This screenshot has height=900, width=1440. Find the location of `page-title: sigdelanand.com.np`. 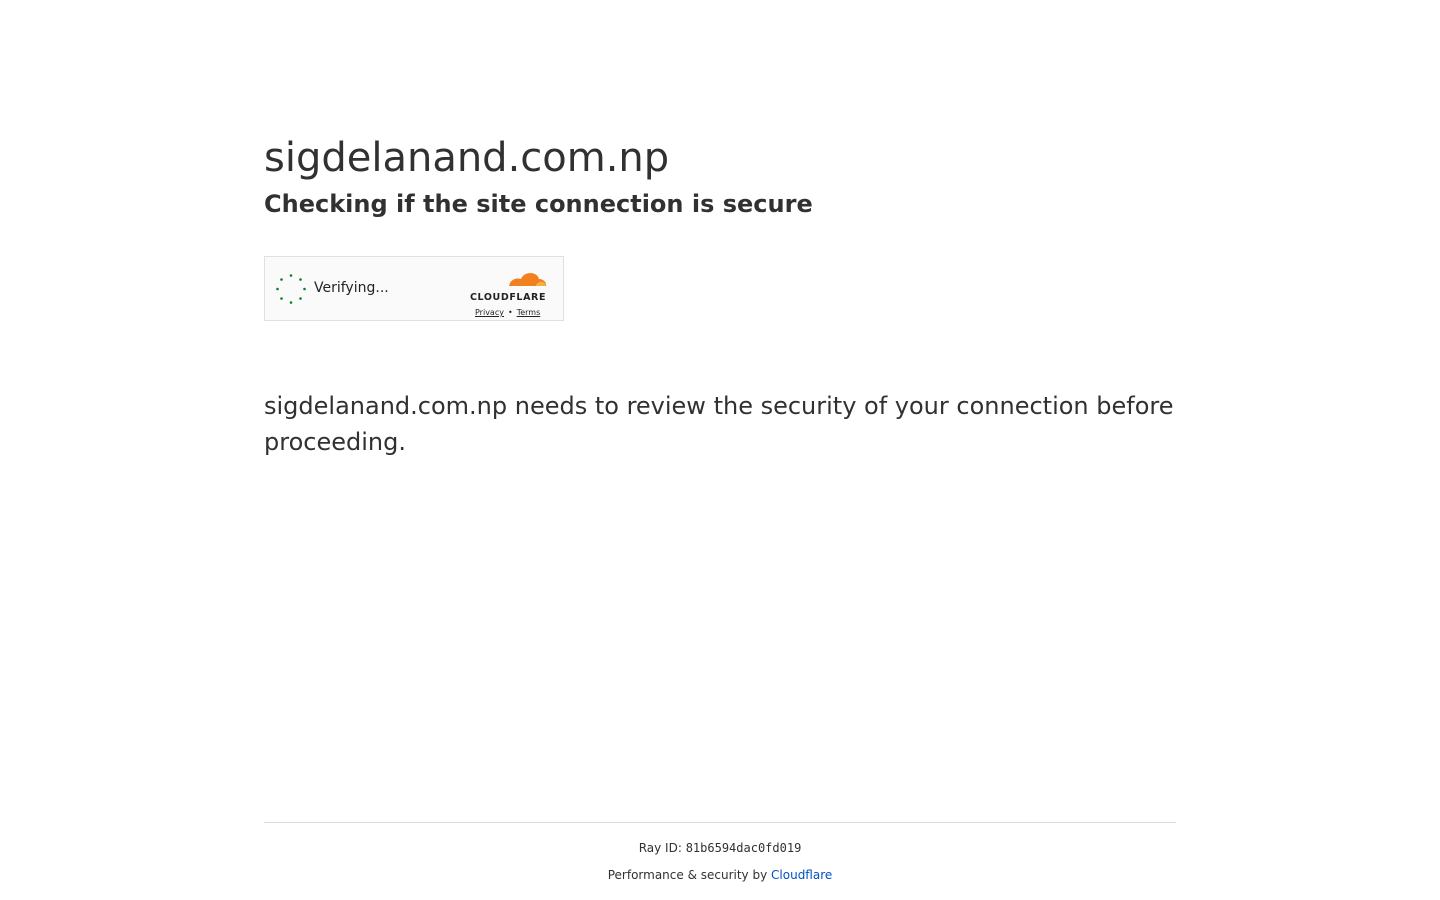

page-title: sigdelanand.com.np is located at coordinates (467, 158).